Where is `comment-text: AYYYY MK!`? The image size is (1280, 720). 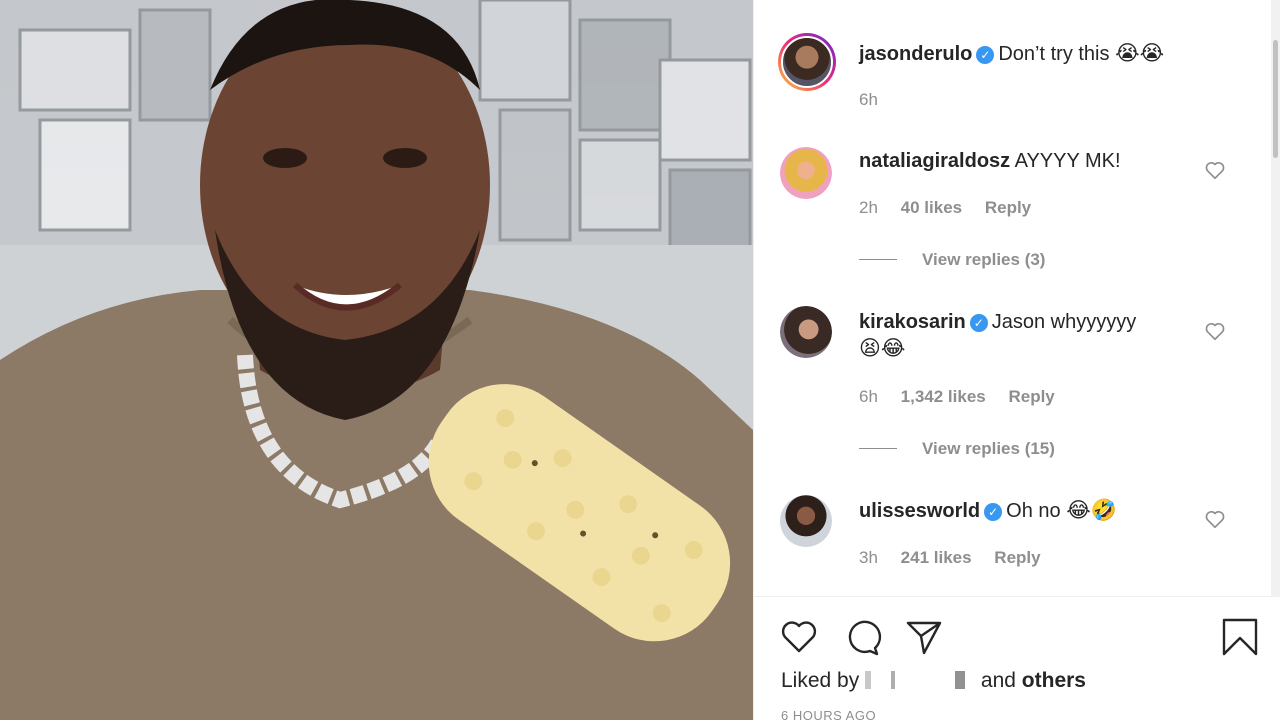
comment-text: AYYYY MK! is located at coordinates (1067, 161).